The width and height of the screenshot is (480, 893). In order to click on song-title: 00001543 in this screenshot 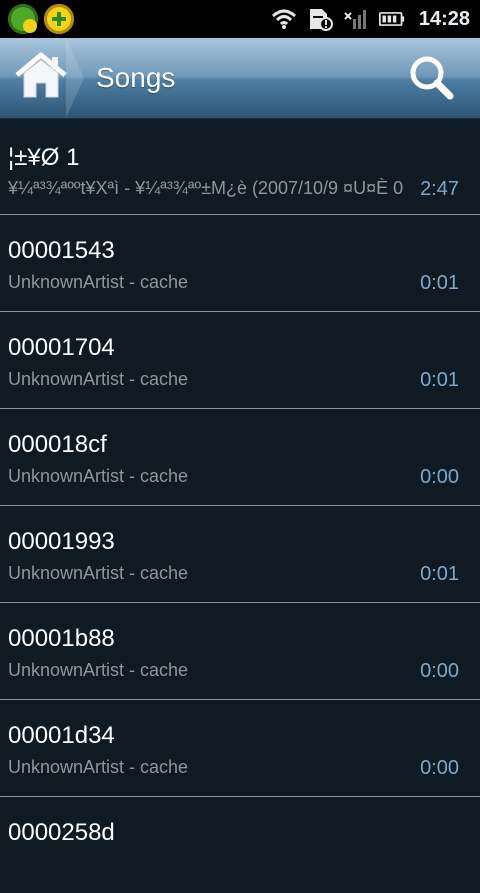, I will do `click(61, 250)`.